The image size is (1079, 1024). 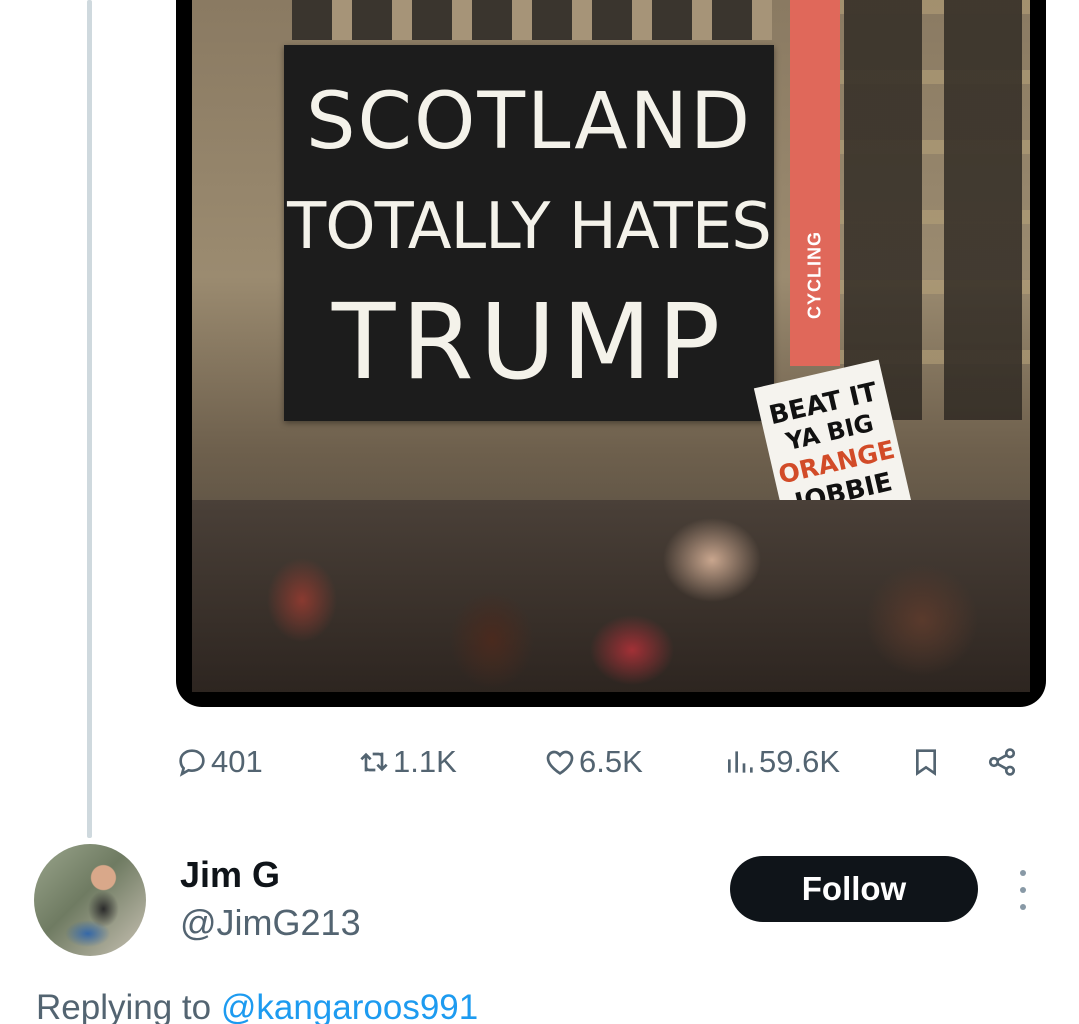 I want to click on sign-line-2: TOTALLY HATES, so click(x=529, y=227).